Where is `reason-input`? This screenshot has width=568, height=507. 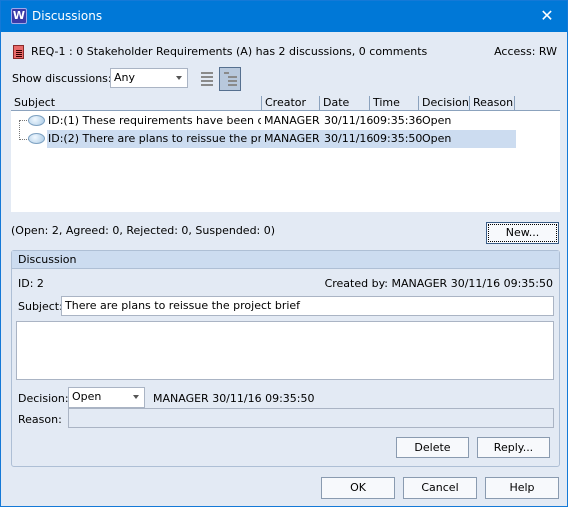 reason-input is located at coordinates (311, 418).